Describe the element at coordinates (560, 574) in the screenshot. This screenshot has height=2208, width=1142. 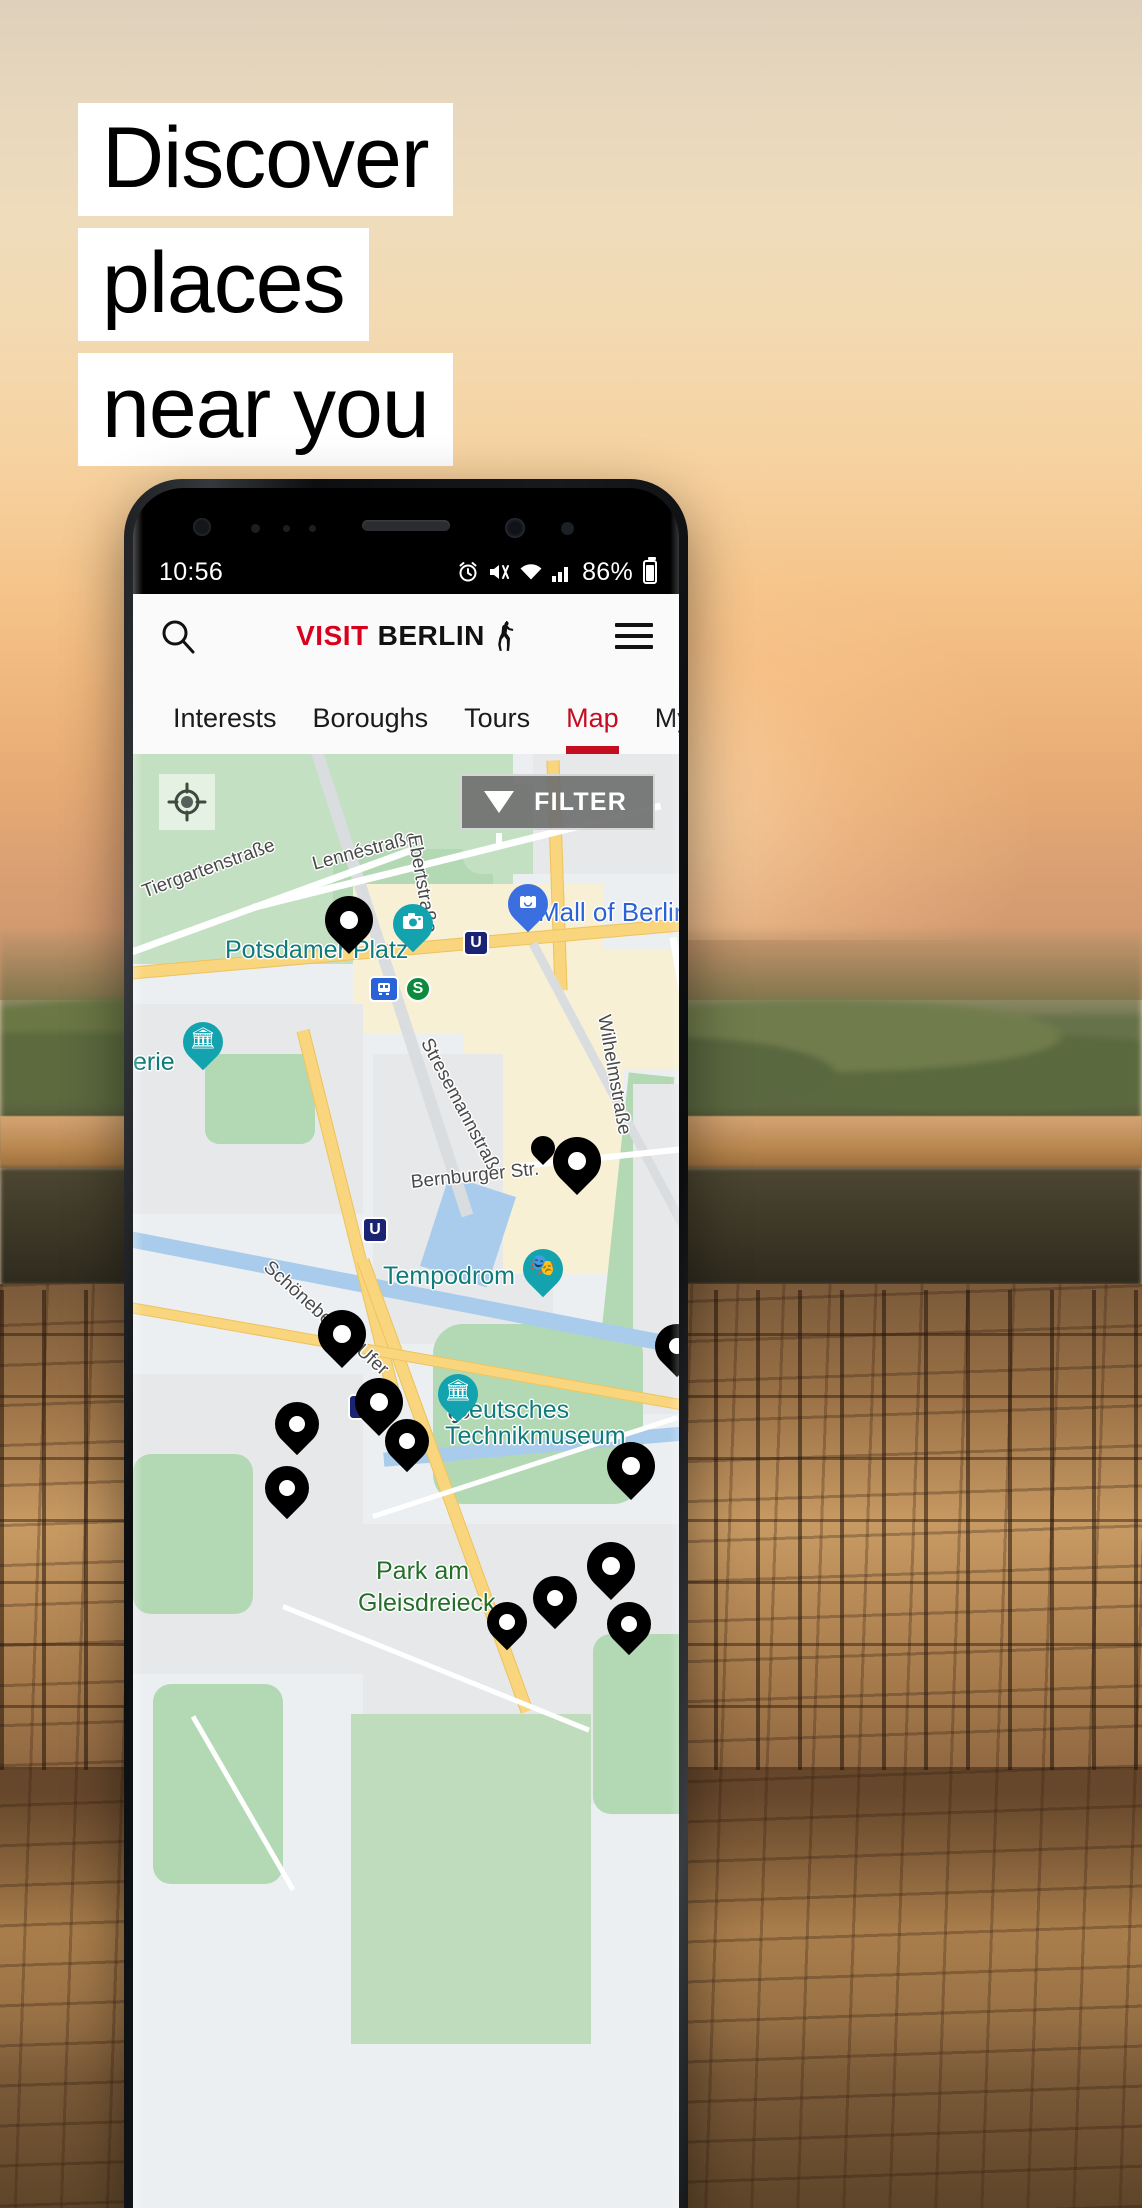
I see `signal-icon` at that location.